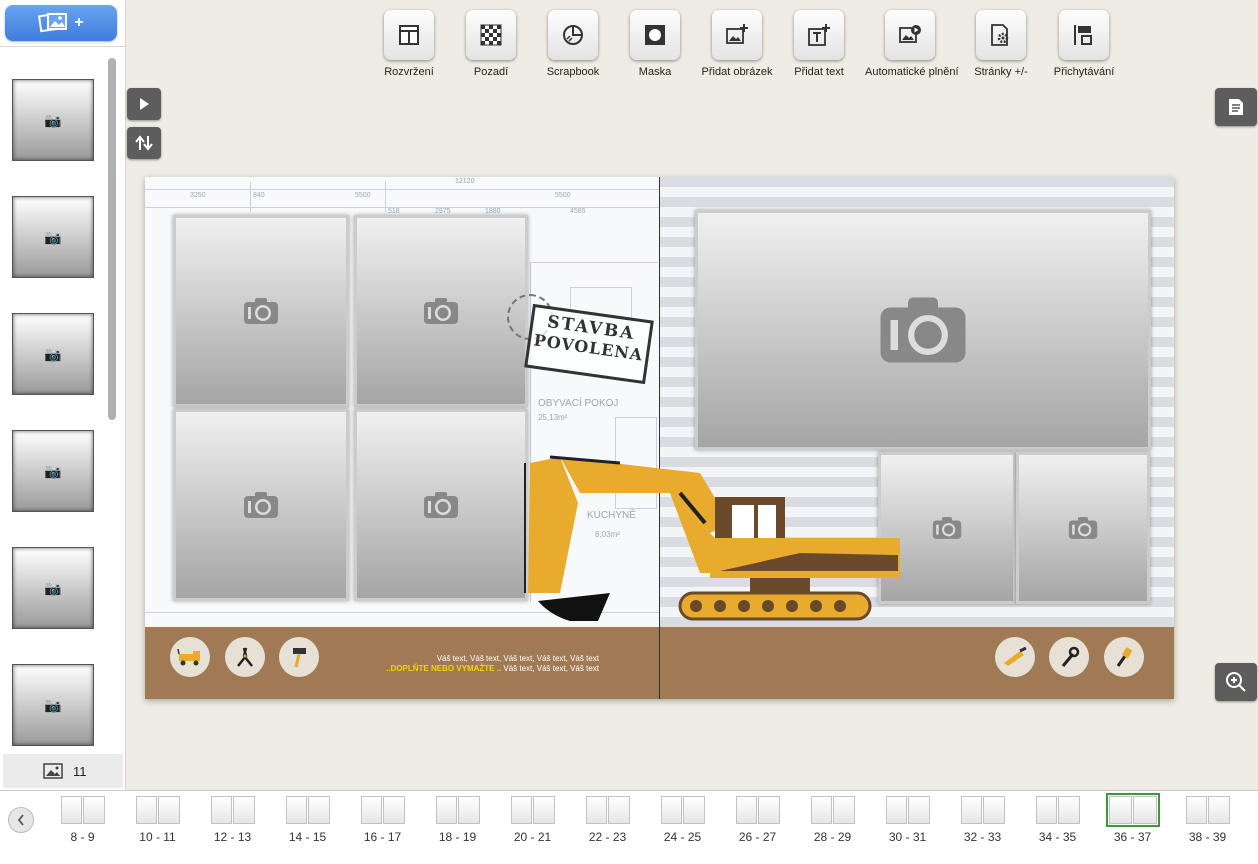 The width and height of the screenshot is (1258, 864). What do you see at coordinates (757, 837) in the screenshot?
I see `spread-label: 26 - 27` at bounding box center [757, 837].